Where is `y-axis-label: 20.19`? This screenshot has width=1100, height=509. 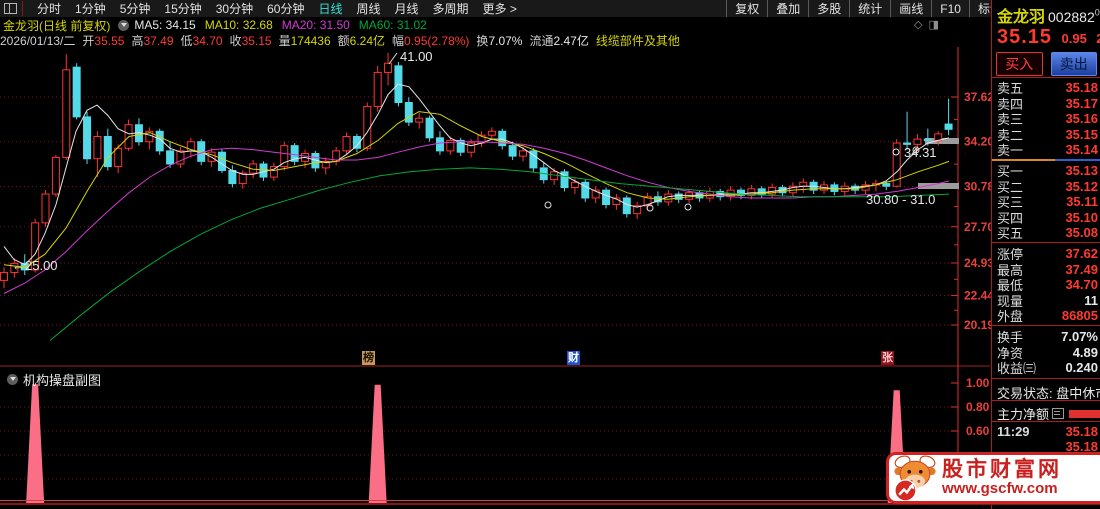
y-axis-label: 20.19 is located at coordinates (977, 325).